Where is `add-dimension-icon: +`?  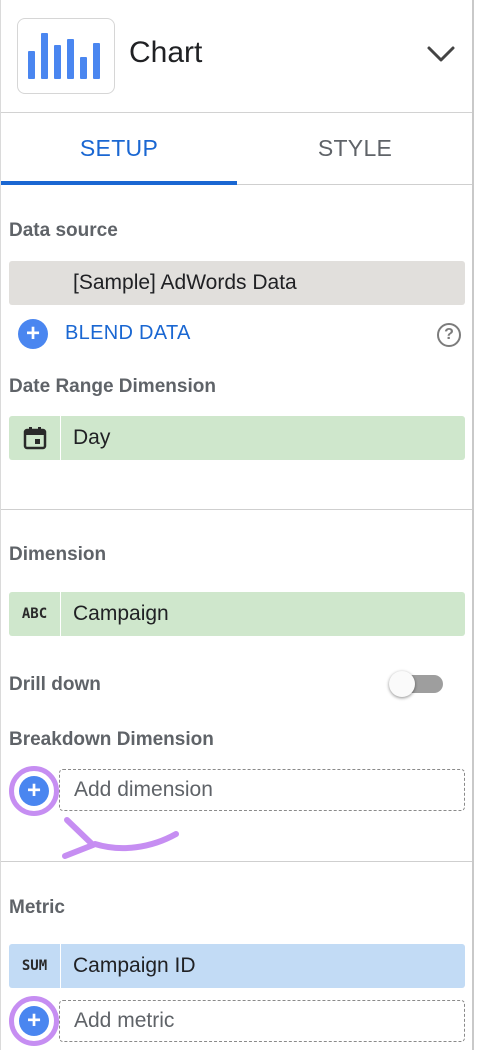
add-dimension-icon: + is located at coordinates (34, 791).